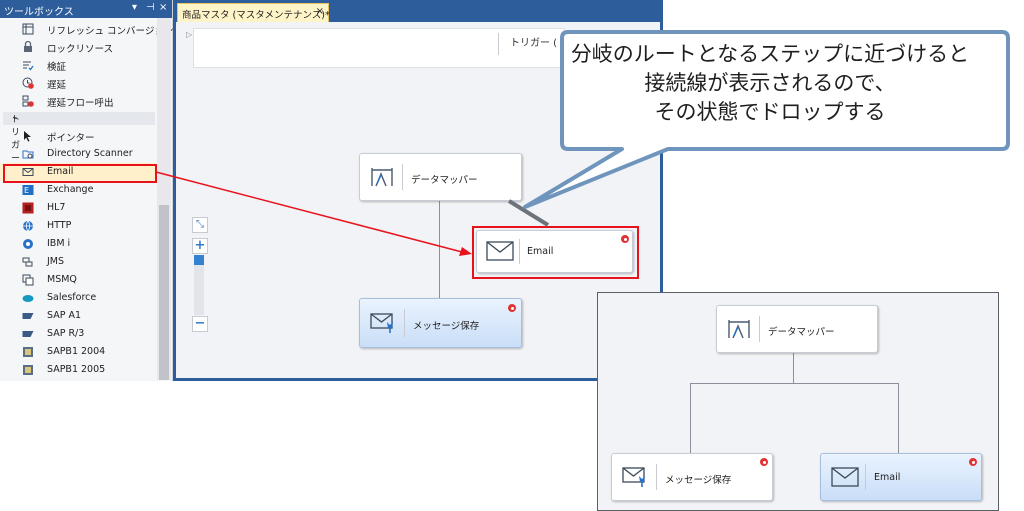  Describe the element at coordinates (633, 477) in the screenshot. I see `save-message-icon` at that location.